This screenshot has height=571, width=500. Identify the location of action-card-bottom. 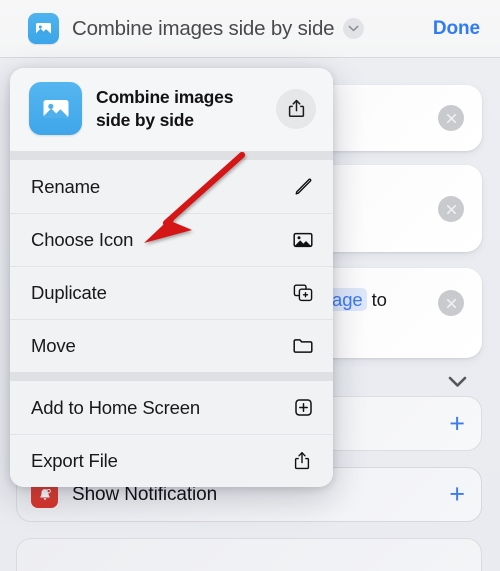
(249, 554).